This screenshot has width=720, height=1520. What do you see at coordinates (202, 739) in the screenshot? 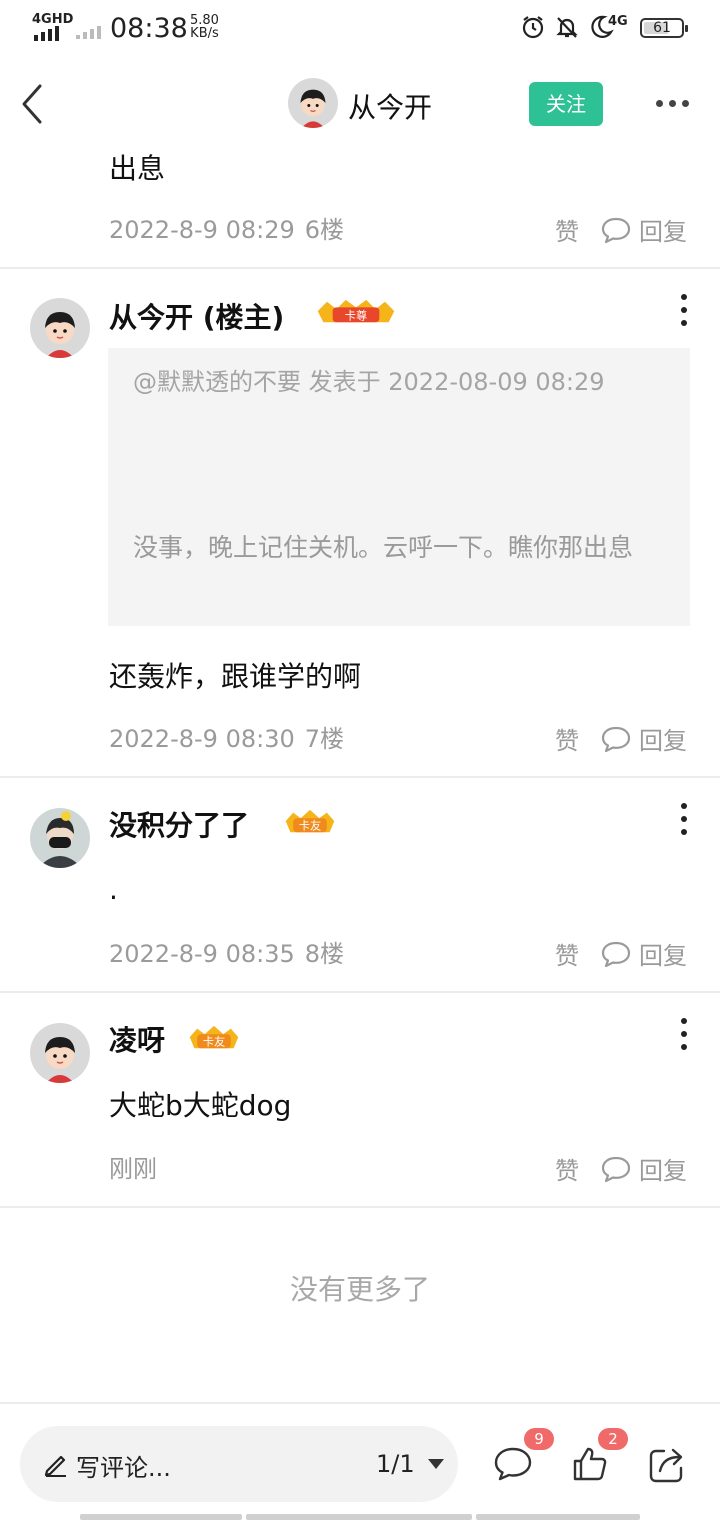
I see `post-date: 2022-8-9 08:30` at bounding box center [202, 739].